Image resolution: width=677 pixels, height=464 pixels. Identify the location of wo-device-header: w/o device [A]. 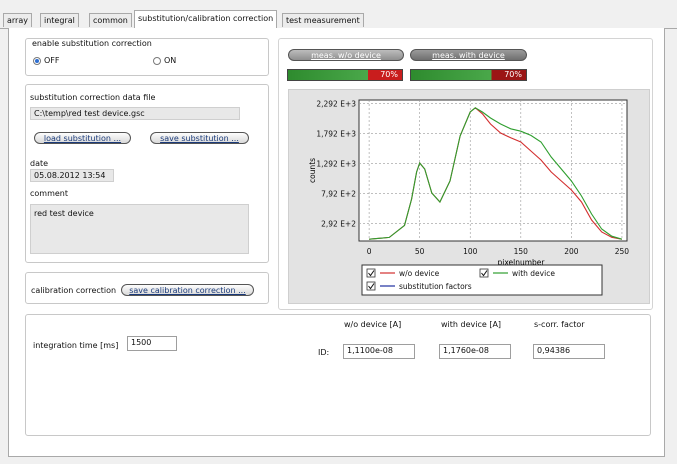
(373, 324).